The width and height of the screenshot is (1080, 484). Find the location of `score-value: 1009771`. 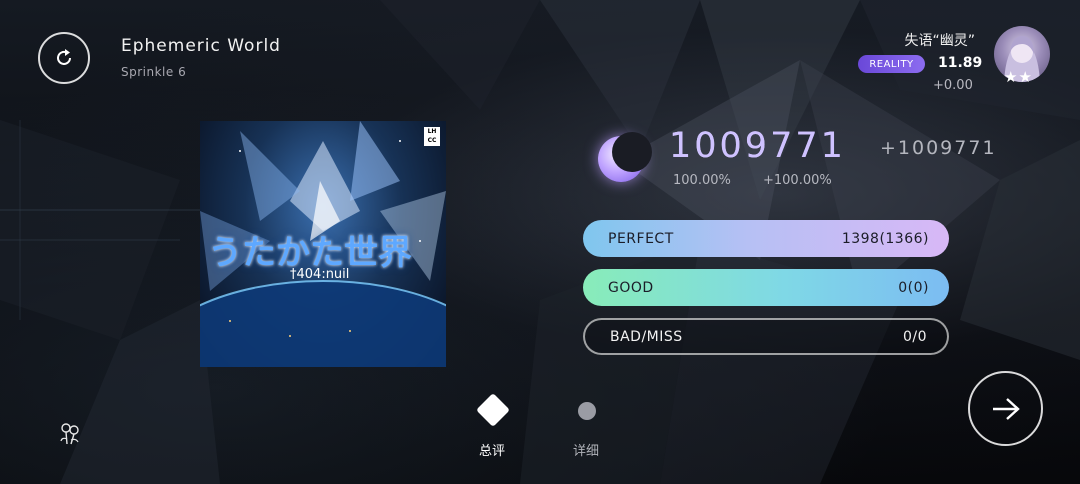

score-value: 1009771 is located at coordinates (757, 146).